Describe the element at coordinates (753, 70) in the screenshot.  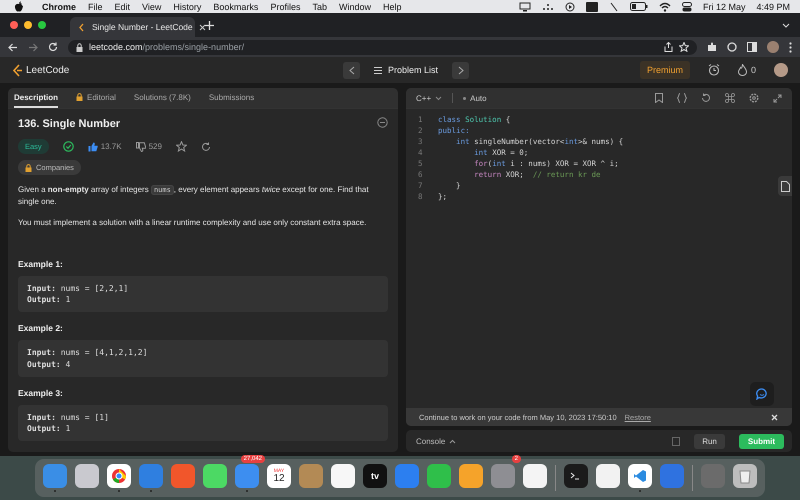
I see `streak-count: 0` at that location.